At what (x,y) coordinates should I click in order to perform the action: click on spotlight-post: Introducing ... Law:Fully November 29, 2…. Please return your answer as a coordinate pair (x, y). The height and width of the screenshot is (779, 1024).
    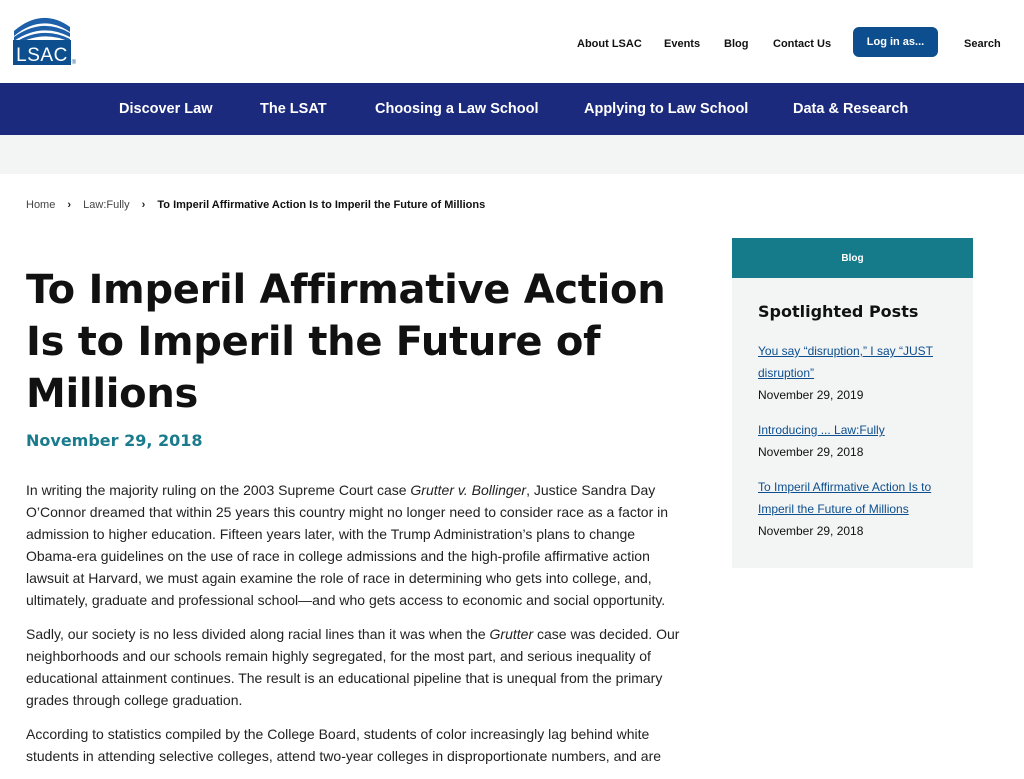
    Looking at the image, I should click on (852, 441).